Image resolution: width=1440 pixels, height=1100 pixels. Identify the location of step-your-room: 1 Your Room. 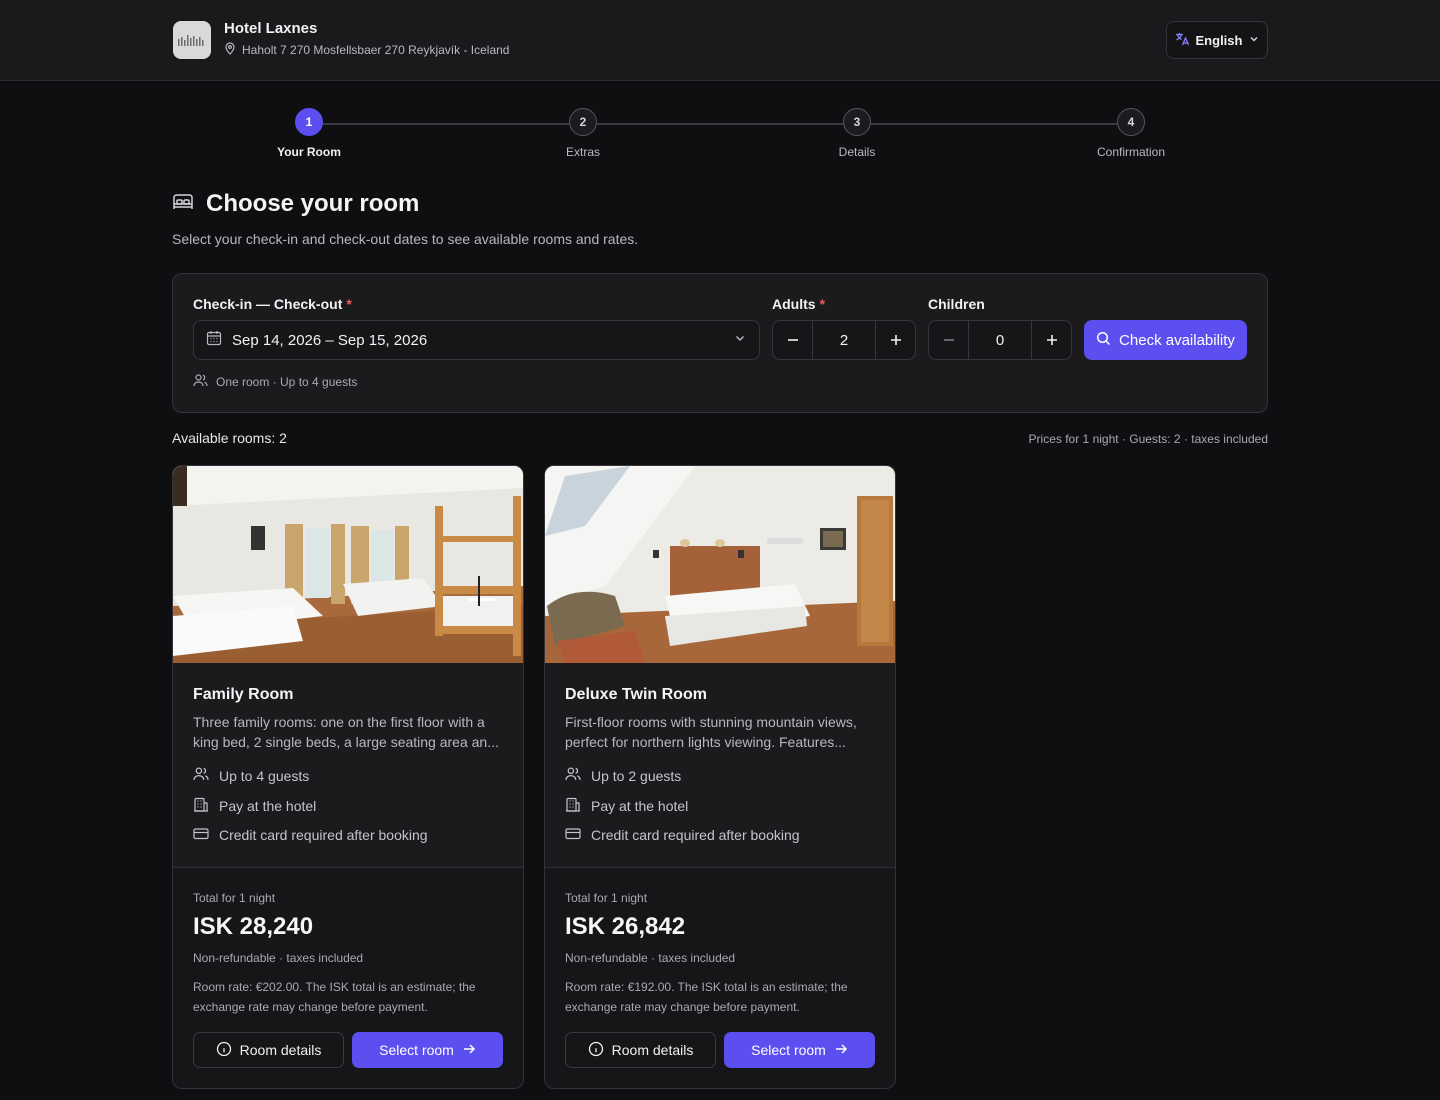
(309, 133).